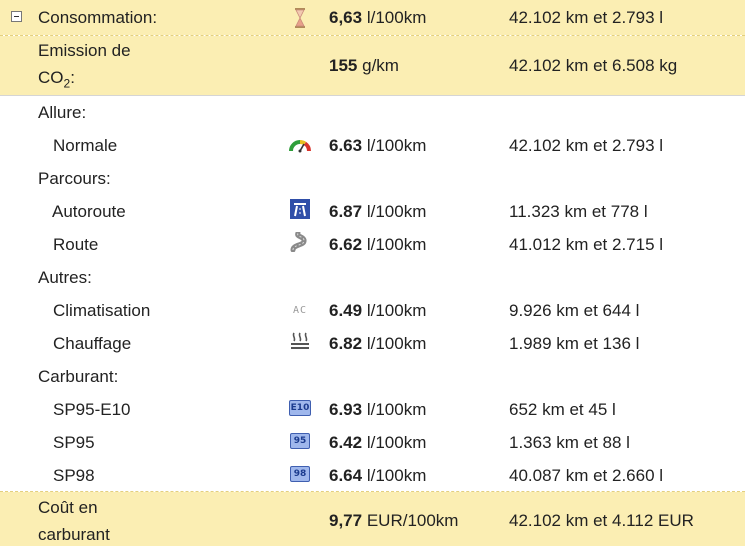 This screenshot has width=745, height=546. I want to click on item-value: 6.93, so click(346, 409).